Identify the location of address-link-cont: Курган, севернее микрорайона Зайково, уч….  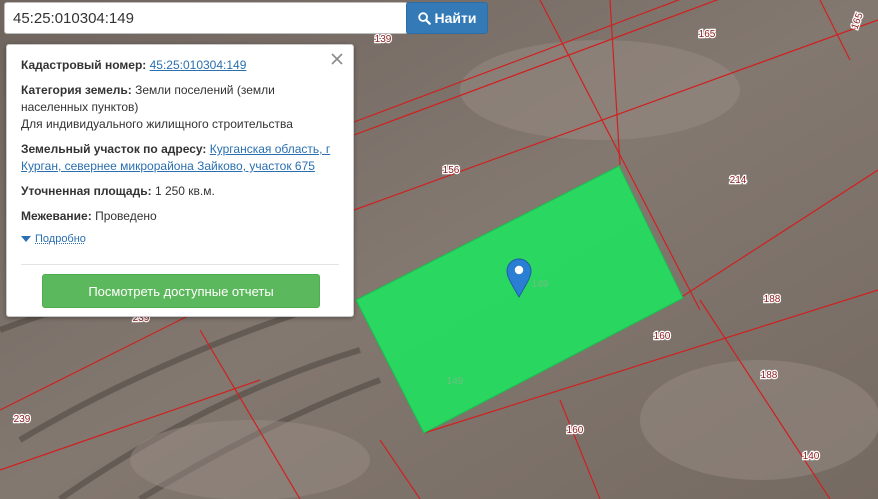
(168, 166).